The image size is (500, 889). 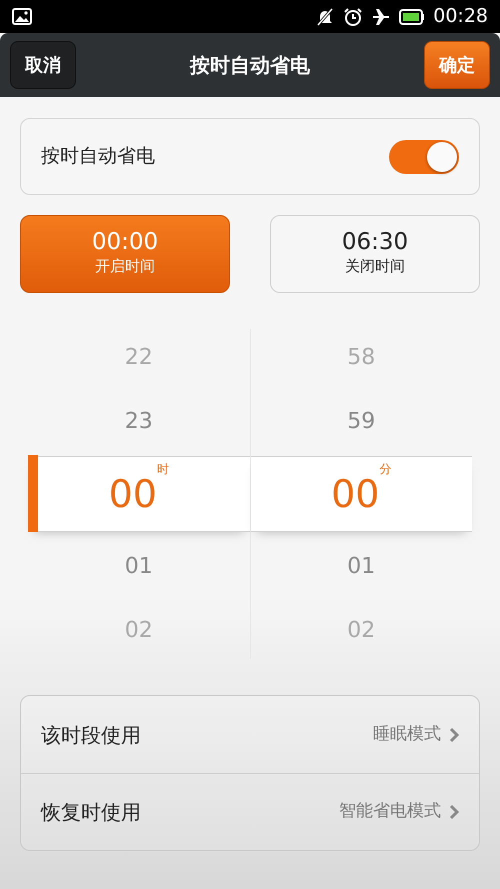 I want to click on time-tab: 06:30 关闭时间, so click(x=375, y=254).